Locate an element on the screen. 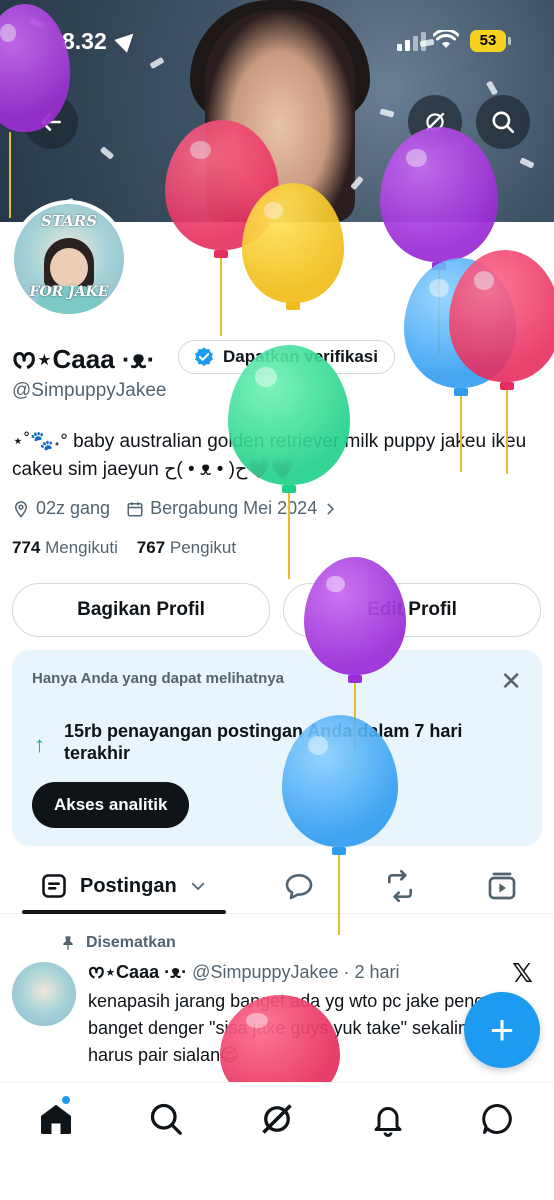  battery-indicator: 53 is located at coordinates (490, 41).